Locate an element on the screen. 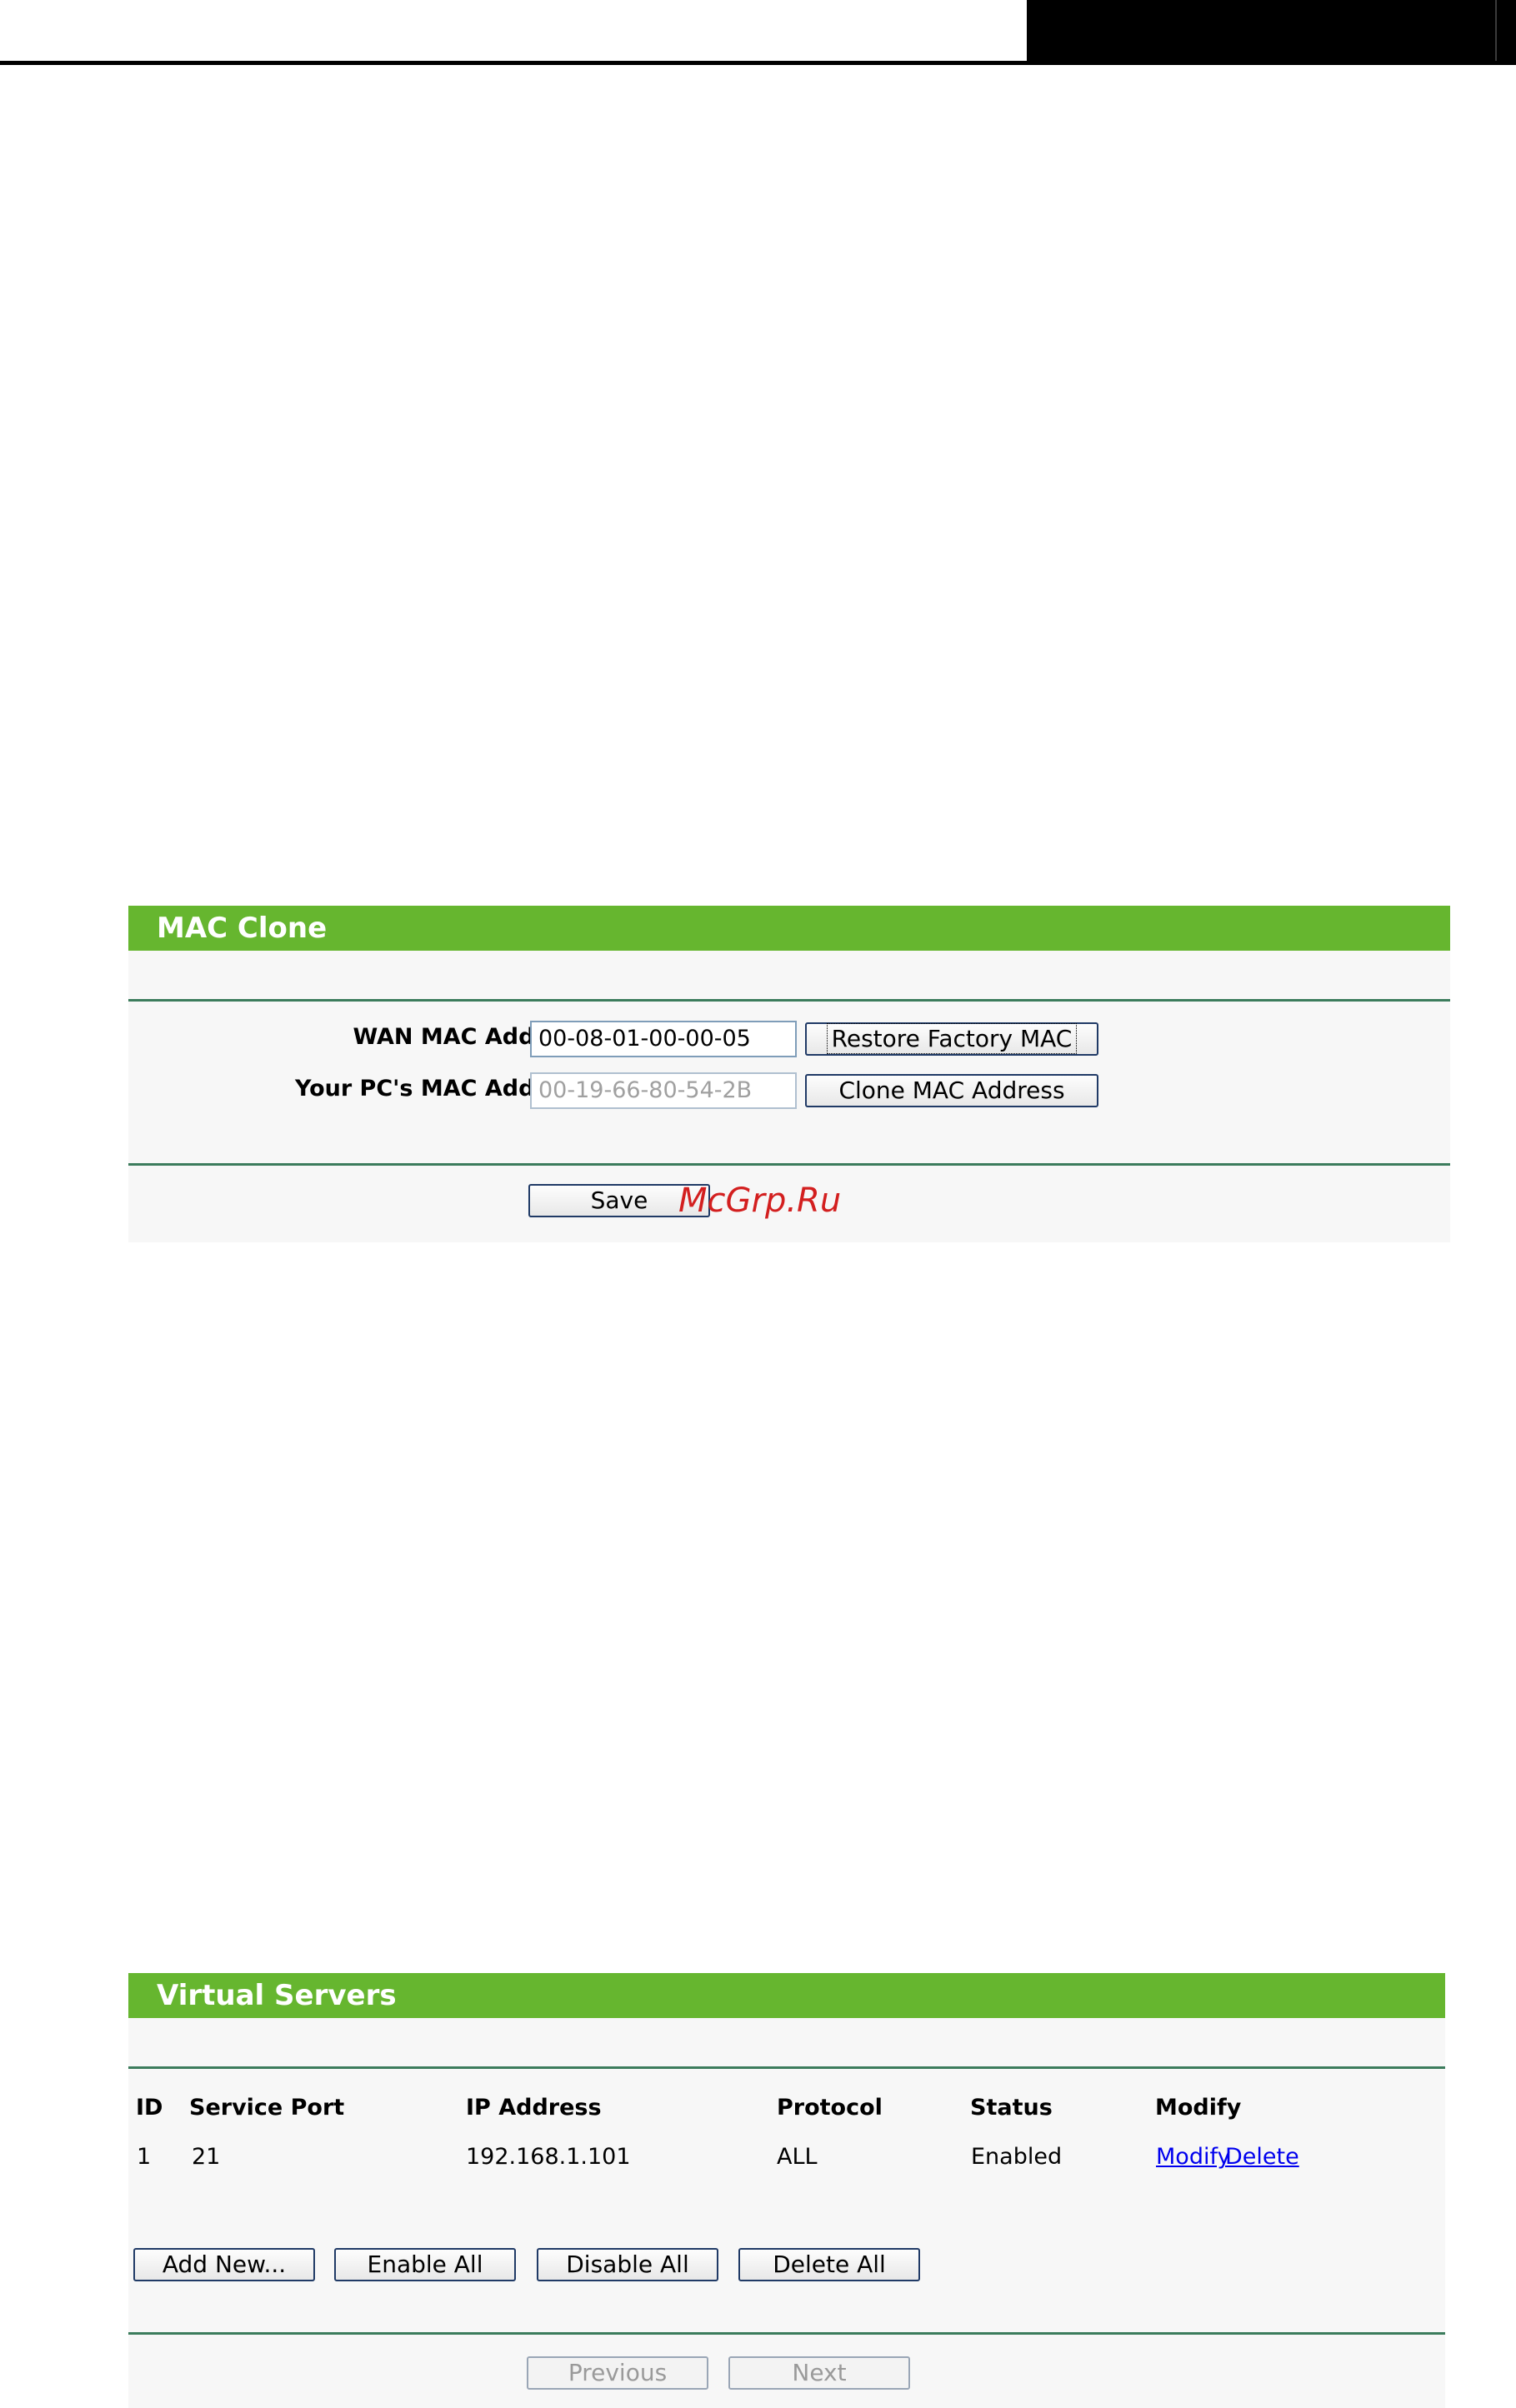  clone-mac-address-button: Clone MAC Address is located at coordinates (951, 1090).